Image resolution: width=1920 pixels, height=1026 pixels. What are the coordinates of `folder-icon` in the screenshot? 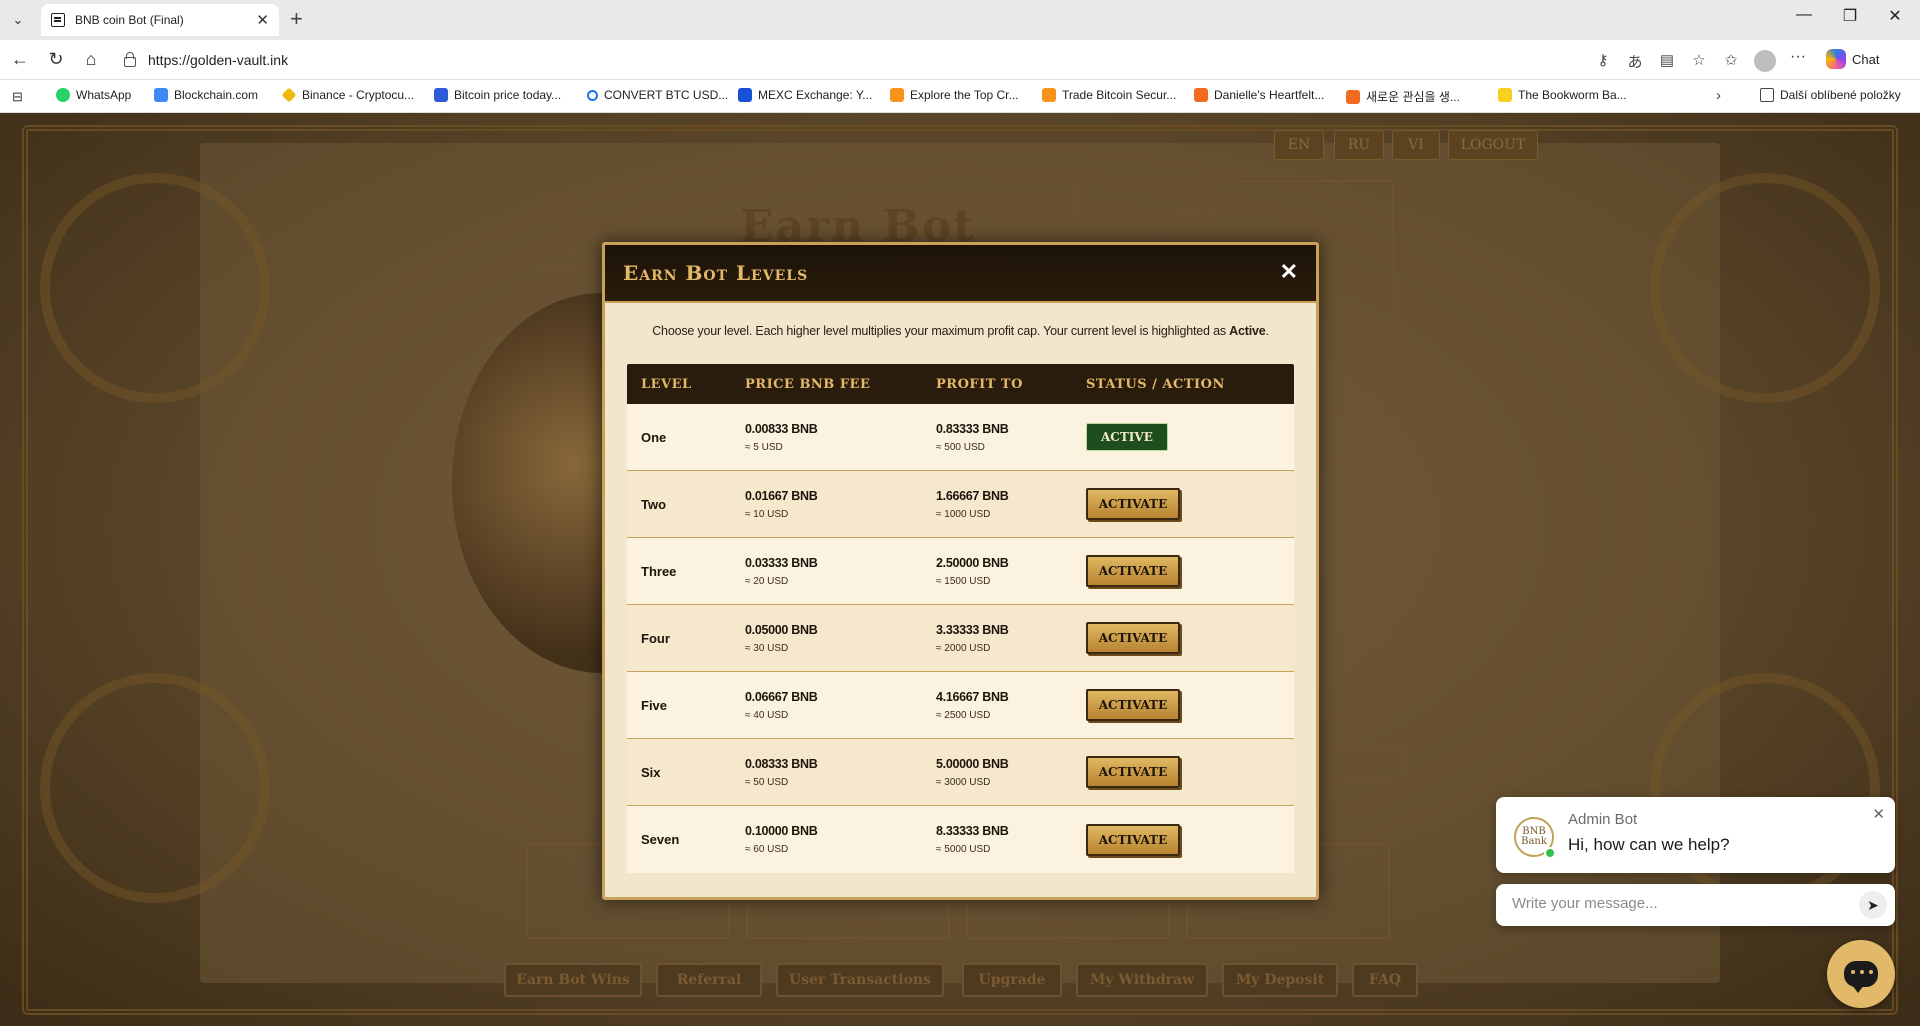 It's located at (1767, 95).